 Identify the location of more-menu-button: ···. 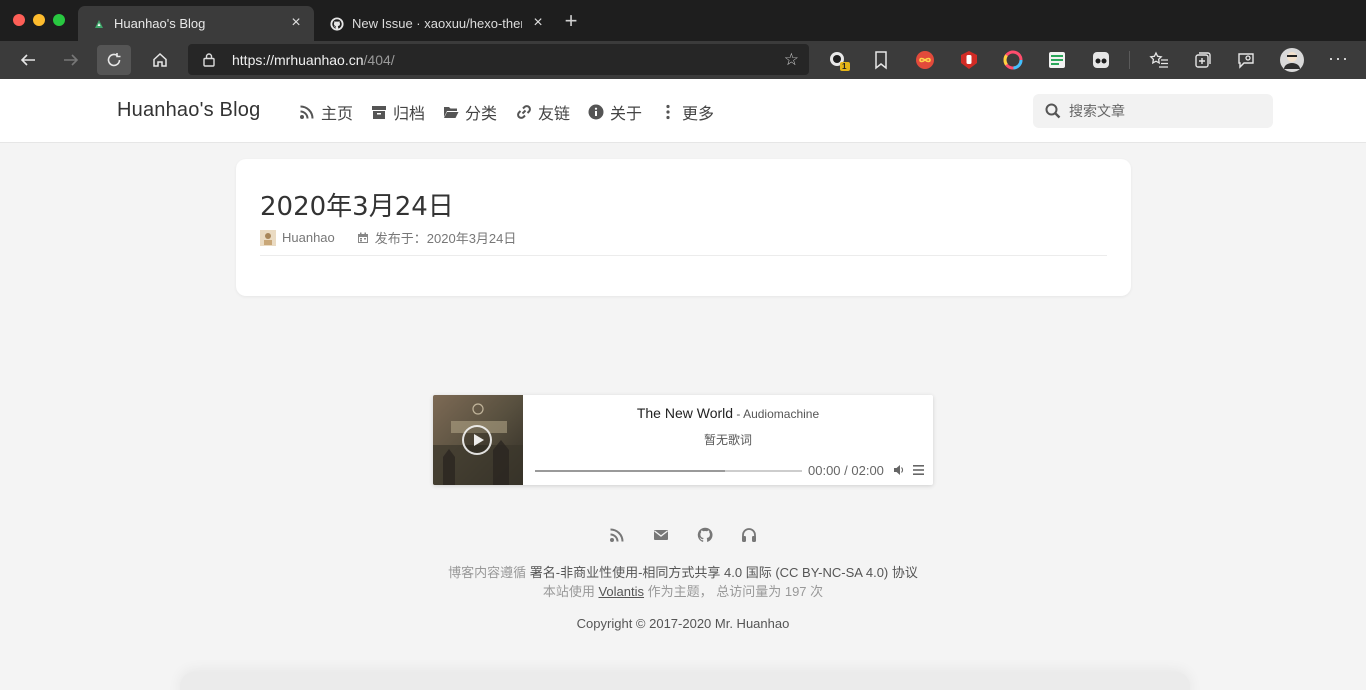
(1338, 58).